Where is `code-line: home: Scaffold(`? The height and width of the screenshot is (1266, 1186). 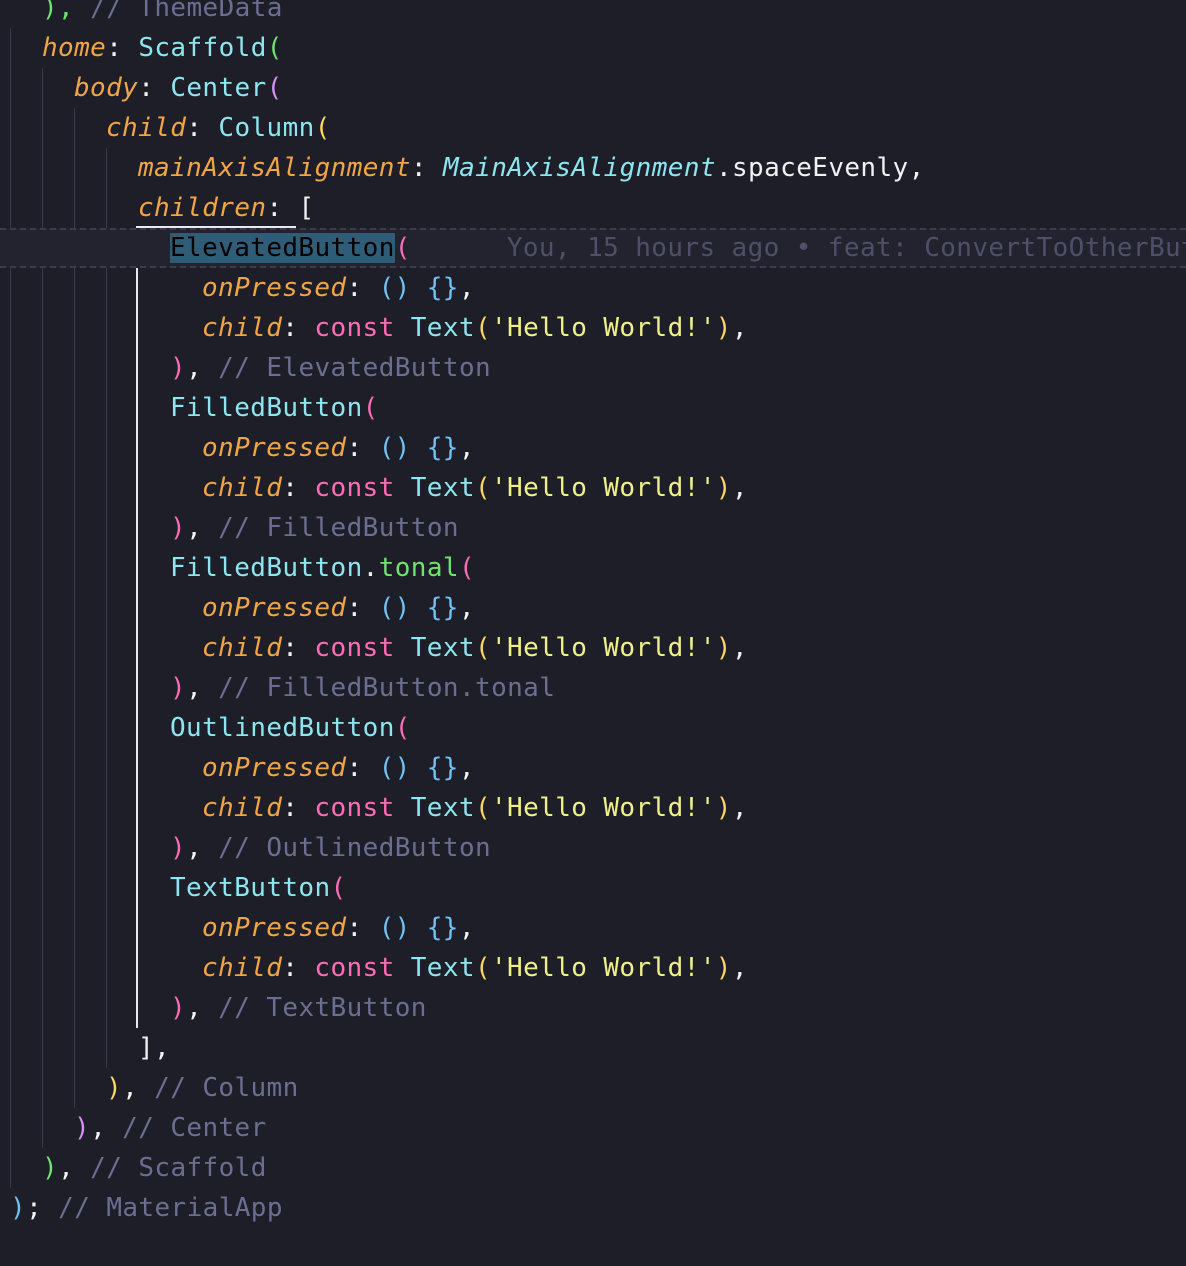
code-line: home: Scaffold( is located at coordinates (593, 48).